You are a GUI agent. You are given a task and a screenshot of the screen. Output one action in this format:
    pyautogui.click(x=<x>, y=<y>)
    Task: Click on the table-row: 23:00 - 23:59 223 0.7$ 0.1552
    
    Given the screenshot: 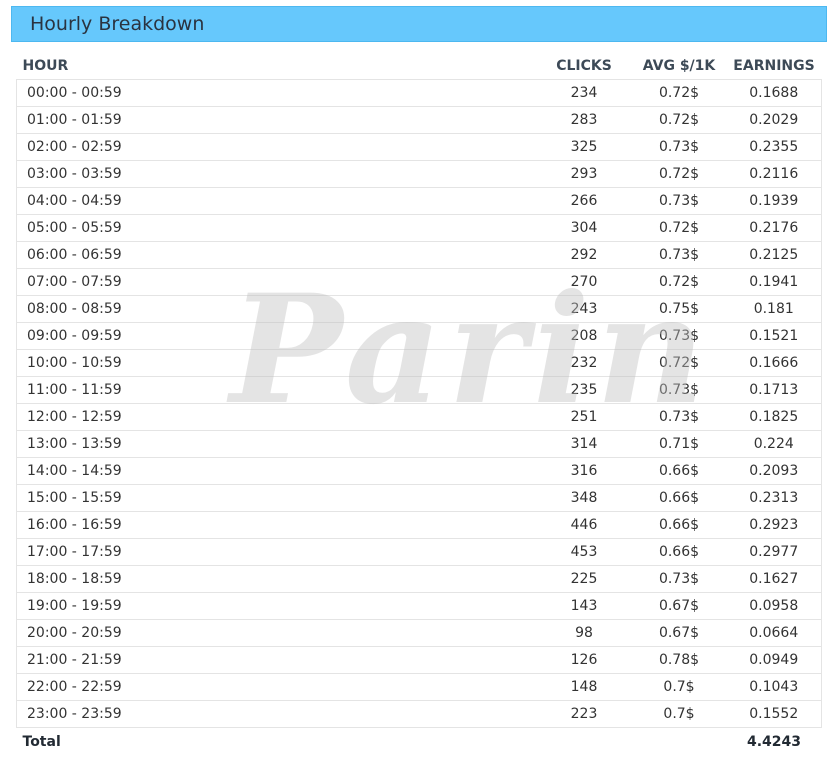 What is the action you would take?
    pyautogui.click(x=419, y=714)
    